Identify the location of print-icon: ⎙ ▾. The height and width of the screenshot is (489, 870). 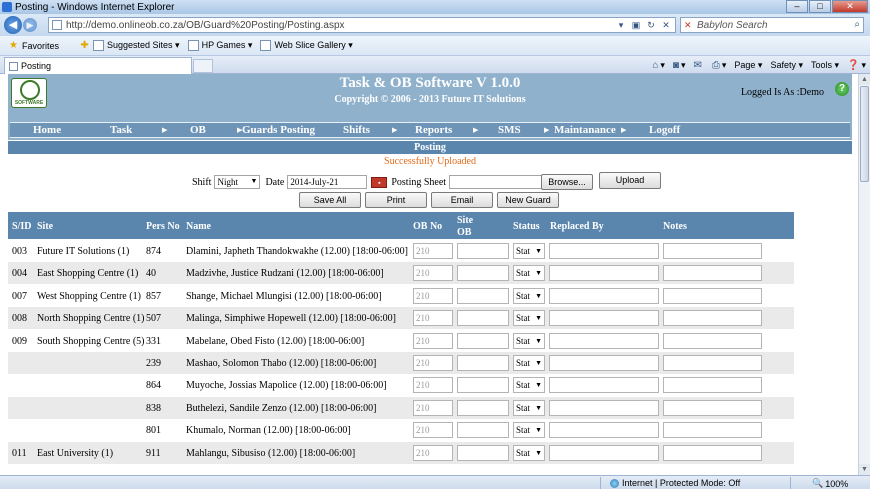
(719, 65).